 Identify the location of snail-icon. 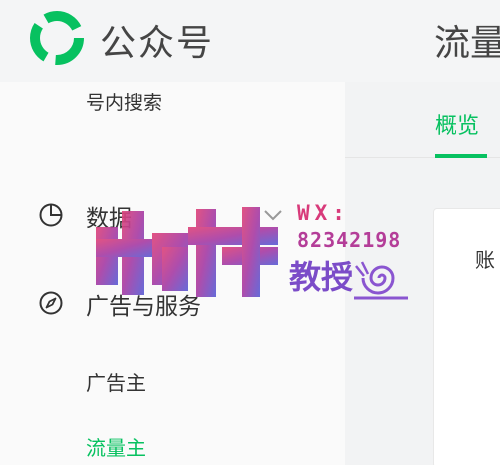
(381, 280).